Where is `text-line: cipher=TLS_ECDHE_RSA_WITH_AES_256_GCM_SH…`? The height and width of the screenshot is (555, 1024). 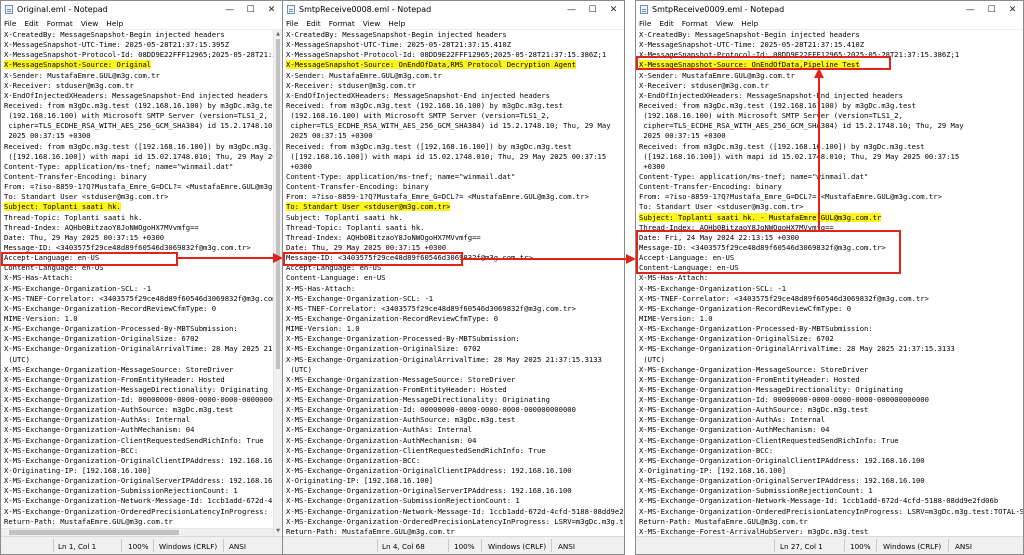
text-line: cipher=TLS_ECDHE_RSA_WITH_AES_256_GCM_SH… is located at coordinates (138, 126).